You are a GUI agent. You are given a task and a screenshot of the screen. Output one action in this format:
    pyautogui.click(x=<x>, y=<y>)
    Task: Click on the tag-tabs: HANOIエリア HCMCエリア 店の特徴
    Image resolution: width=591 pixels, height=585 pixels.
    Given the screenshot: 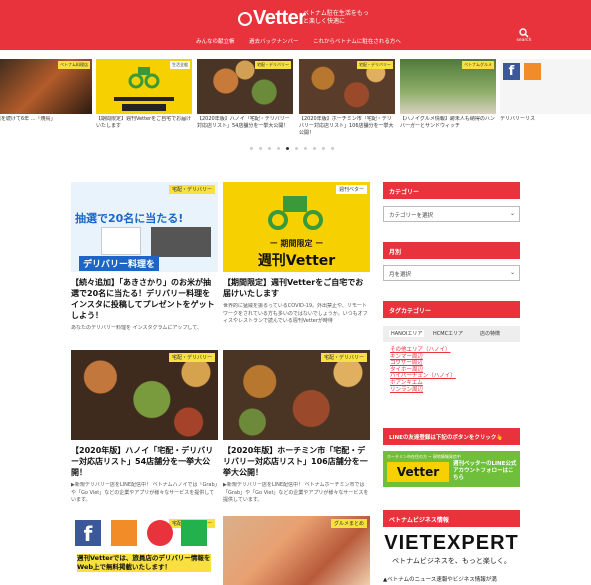 What is the action you would take?
    pyautogui.click(x=451, y=334)
    